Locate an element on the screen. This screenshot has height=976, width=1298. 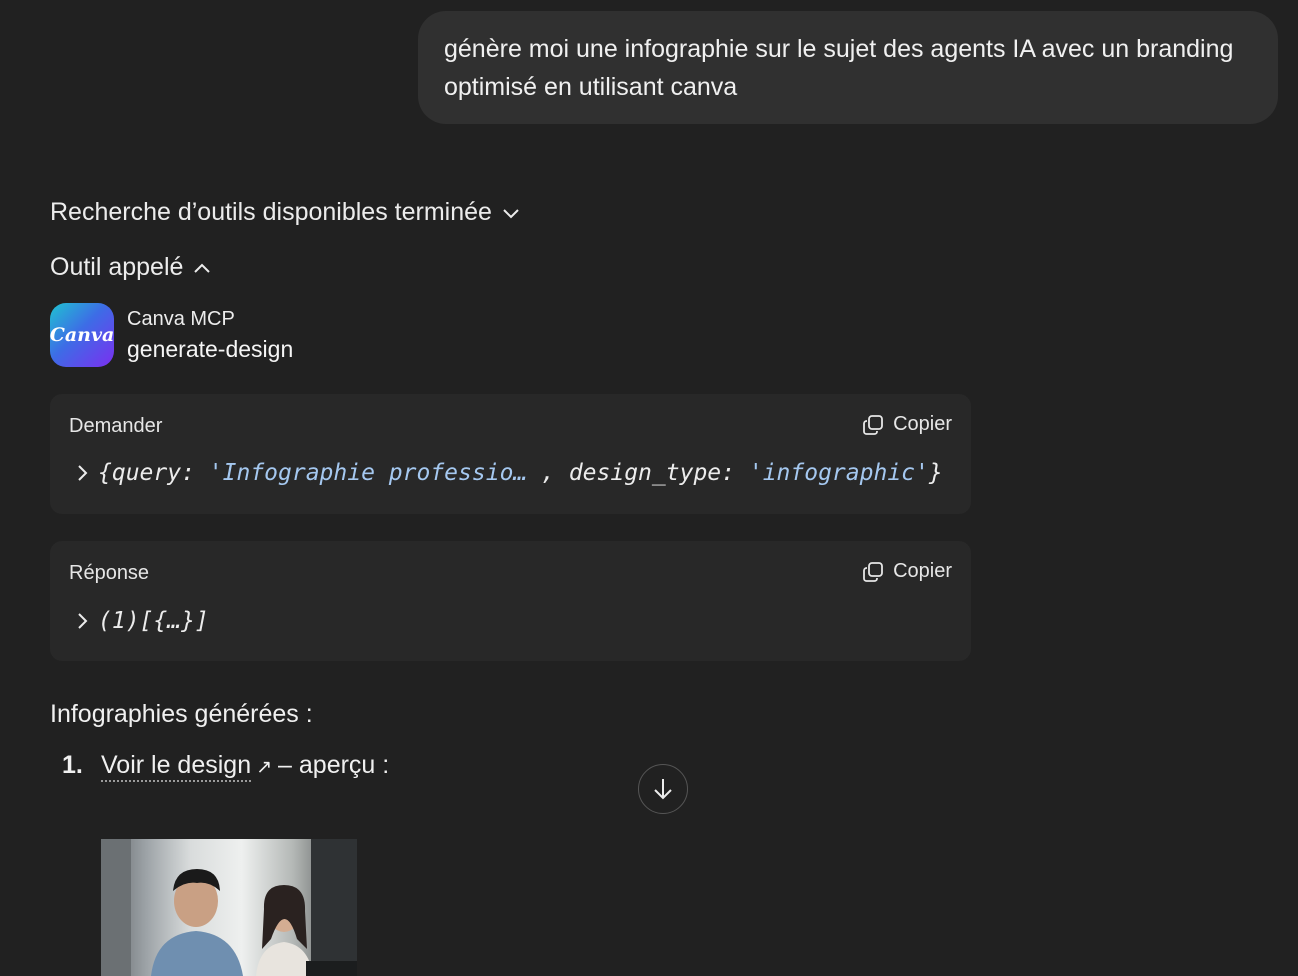
response-copy-label: Copier is located at coordinates (922, 571).